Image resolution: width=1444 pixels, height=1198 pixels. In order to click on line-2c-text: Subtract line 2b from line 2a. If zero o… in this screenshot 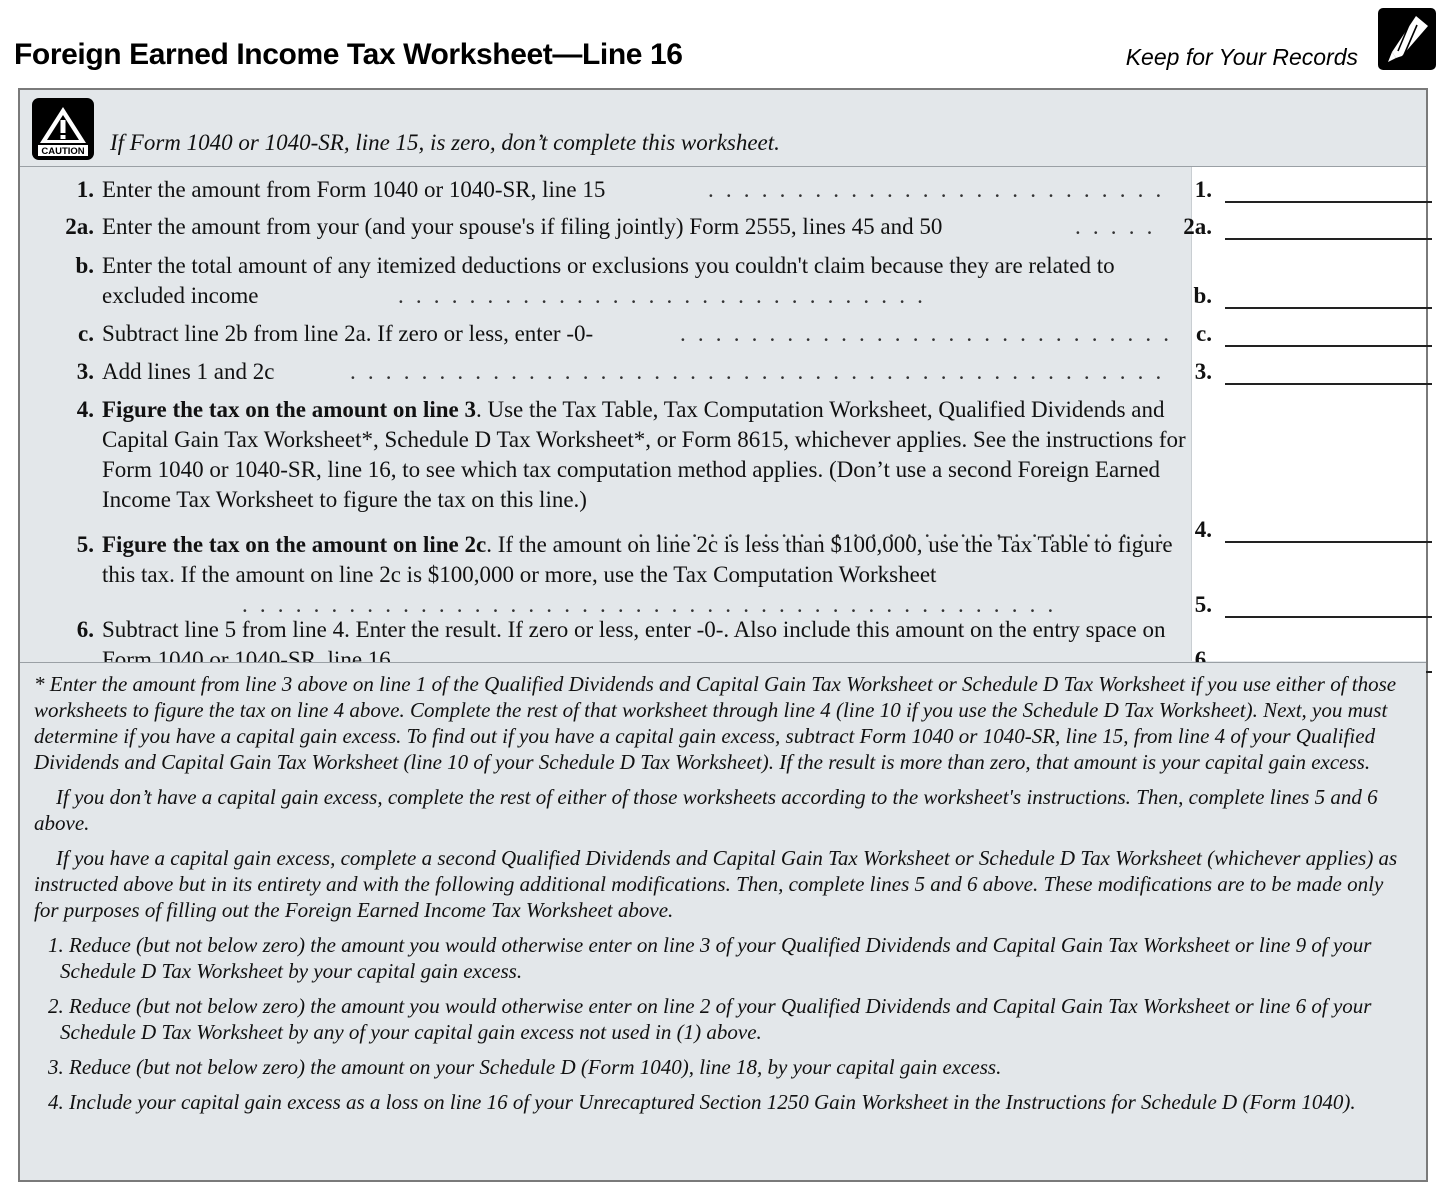, I will do `click(348, 333)`.